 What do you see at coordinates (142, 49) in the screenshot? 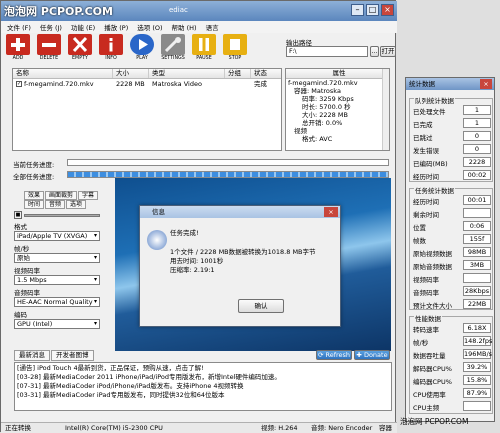
I see `play-button: PLAY` at bounding box center [142, 49].